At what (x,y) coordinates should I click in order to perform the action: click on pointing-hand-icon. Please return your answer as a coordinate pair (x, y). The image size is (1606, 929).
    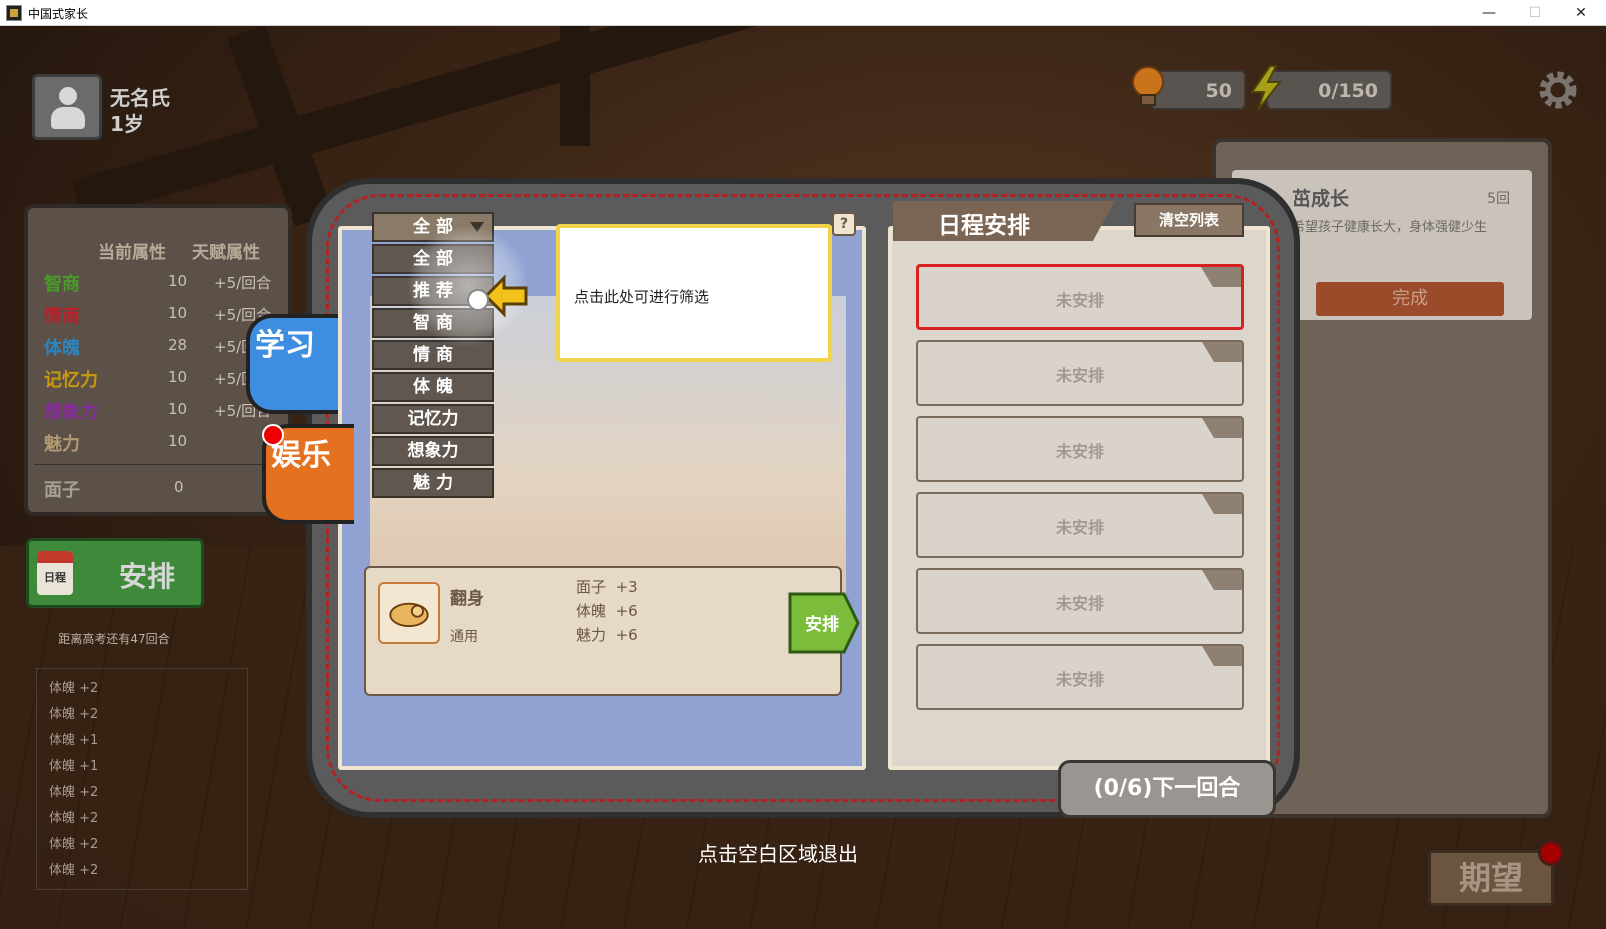
    Looking at the image, I should click on (497, 296).